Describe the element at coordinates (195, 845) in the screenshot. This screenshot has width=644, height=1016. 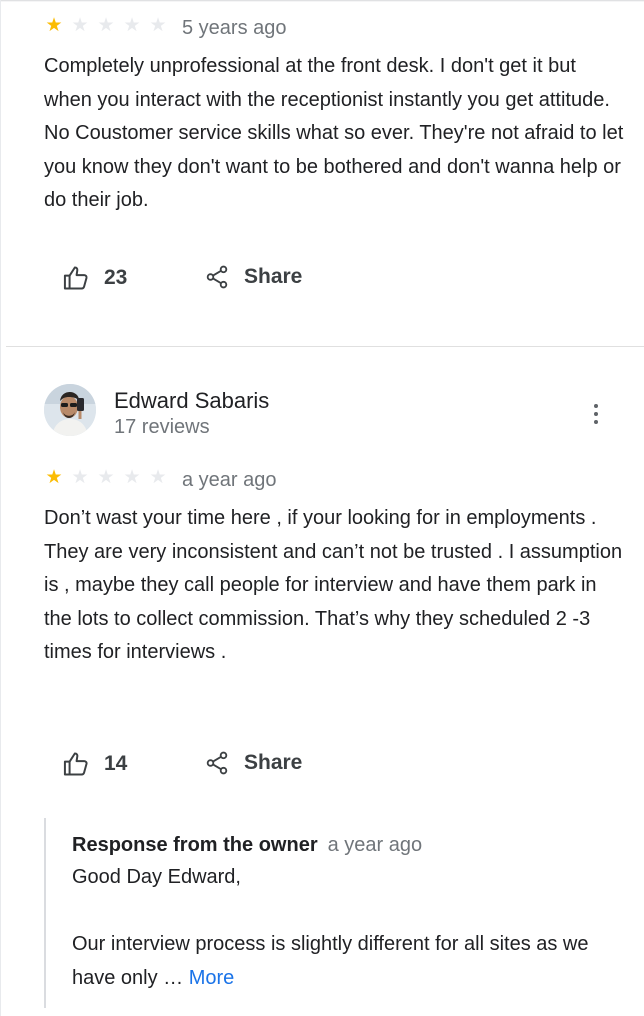
I see `owner-response-label: Response from the owner` at that location.